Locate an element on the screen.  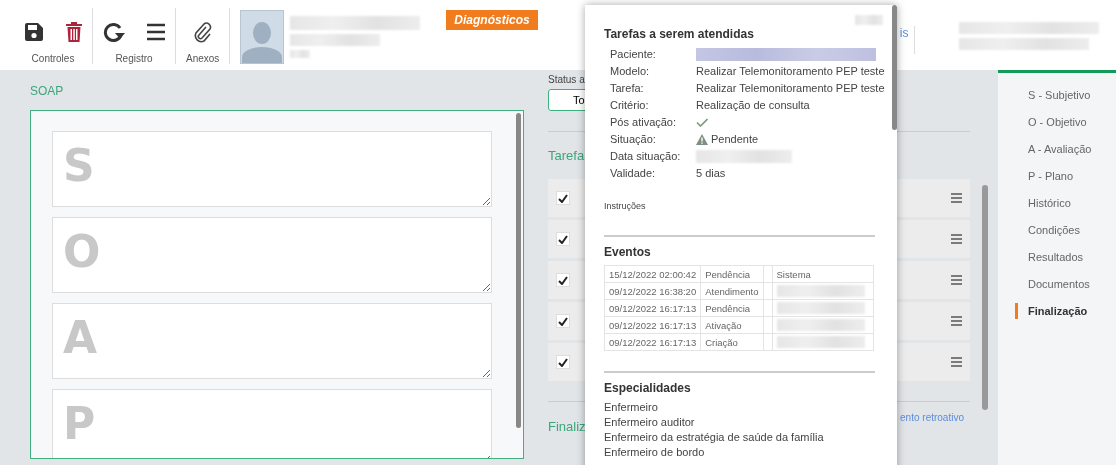
table-cell: 09/12/2022 16:38:20 is located at coordinates (652, 291).